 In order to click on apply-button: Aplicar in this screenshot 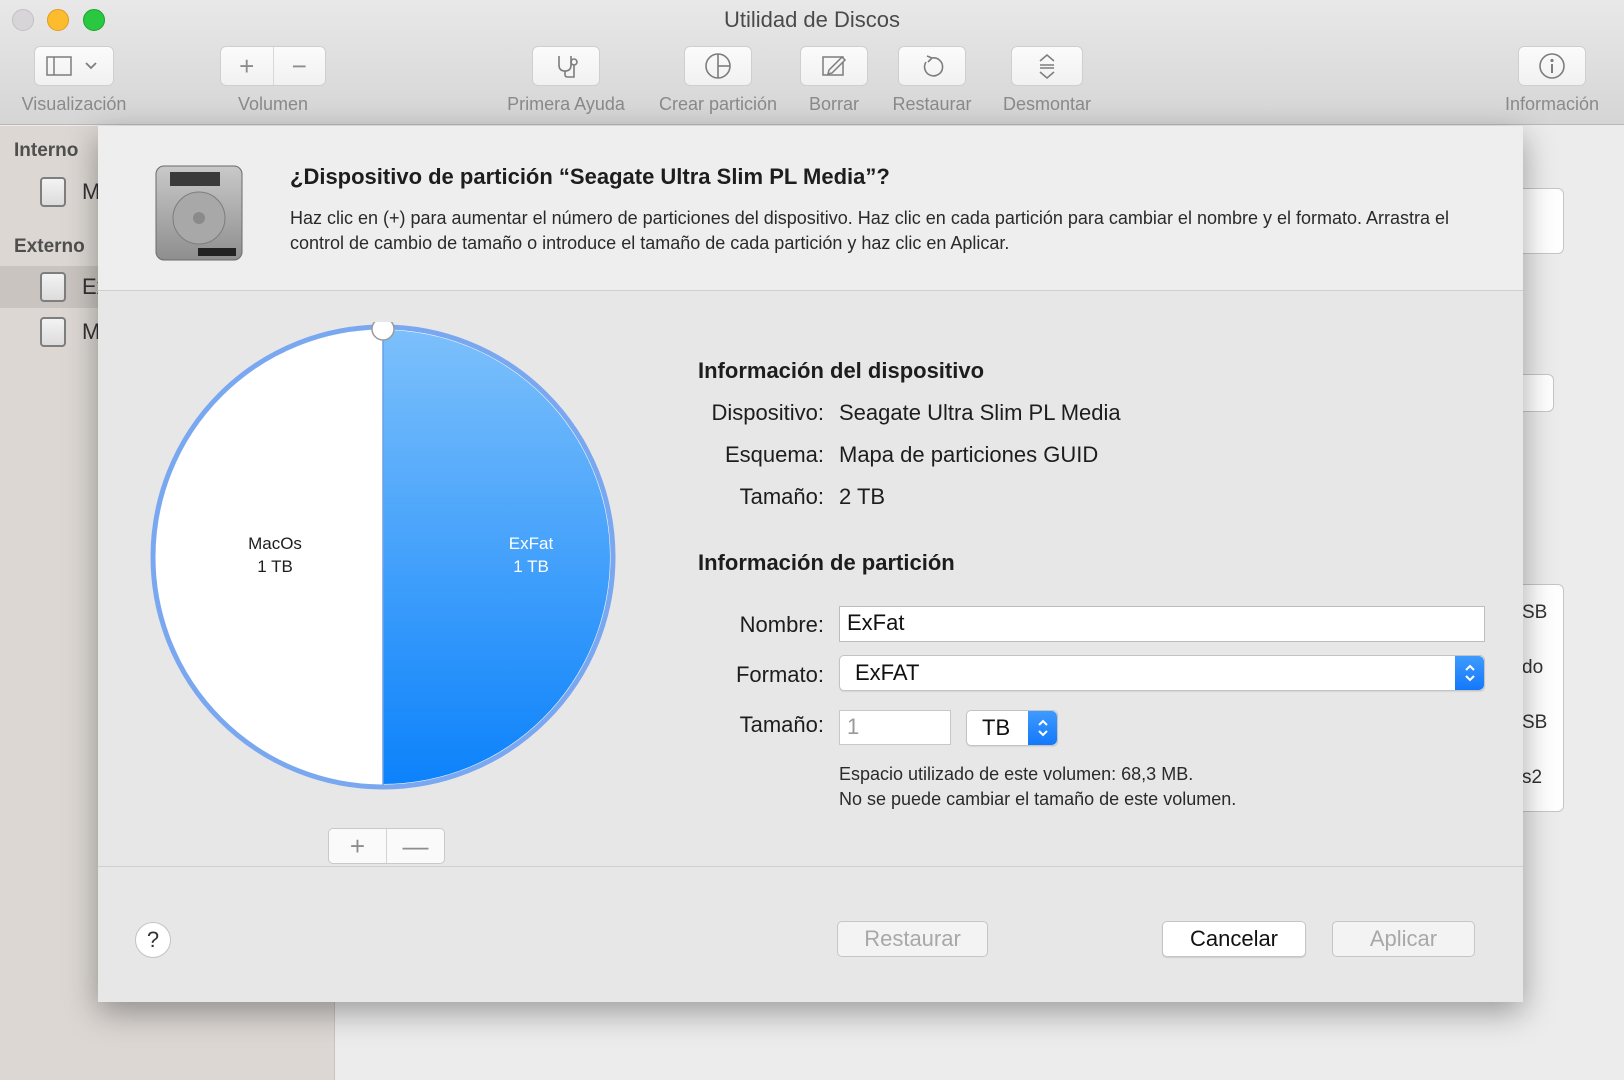, I will do `click(1403, 939)`.